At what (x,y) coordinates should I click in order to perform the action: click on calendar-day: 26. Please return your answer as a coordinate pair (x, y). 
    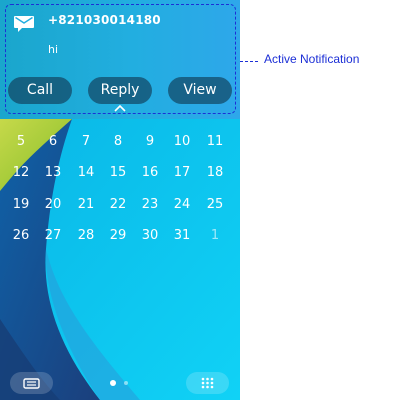
    Looking at the image, I should click on (21, 236).